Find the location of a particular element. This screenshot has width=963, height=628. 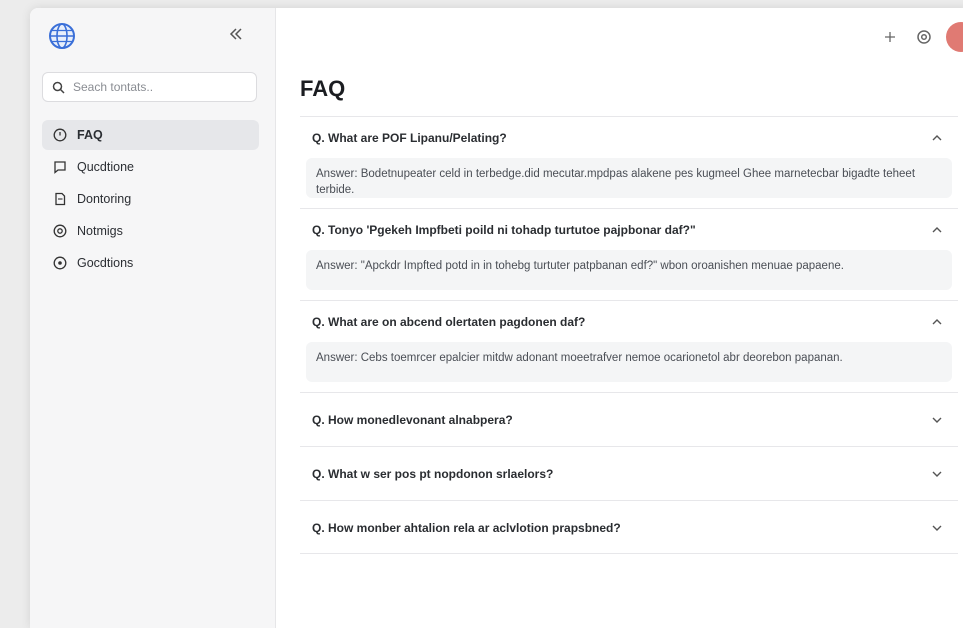

avatar is located at coordinates (954, 37).